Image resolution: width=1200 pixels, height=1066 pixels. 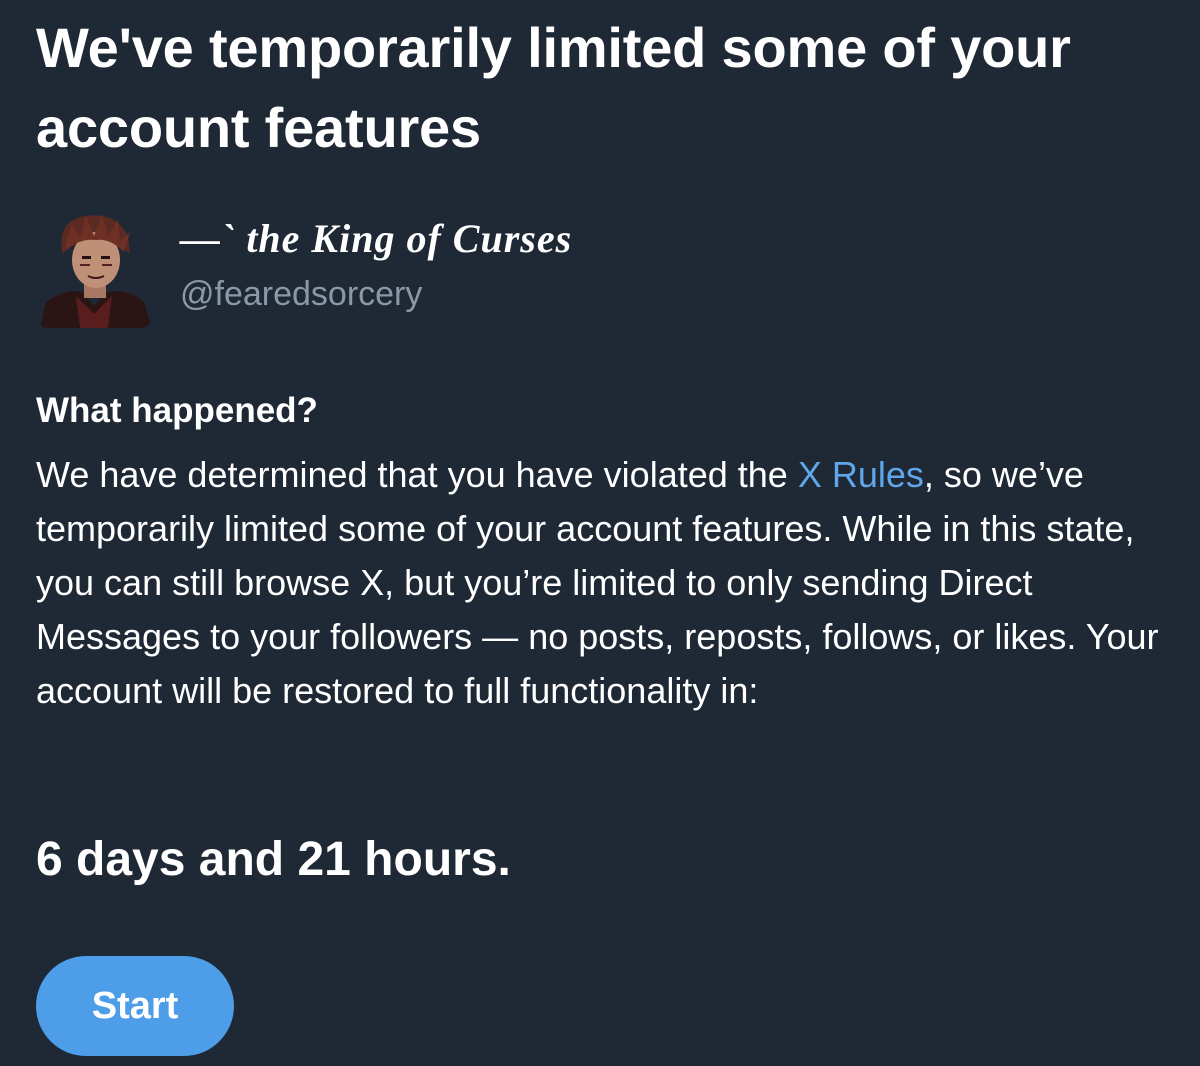 I want to click on avatar, so click(x=94, y=269).